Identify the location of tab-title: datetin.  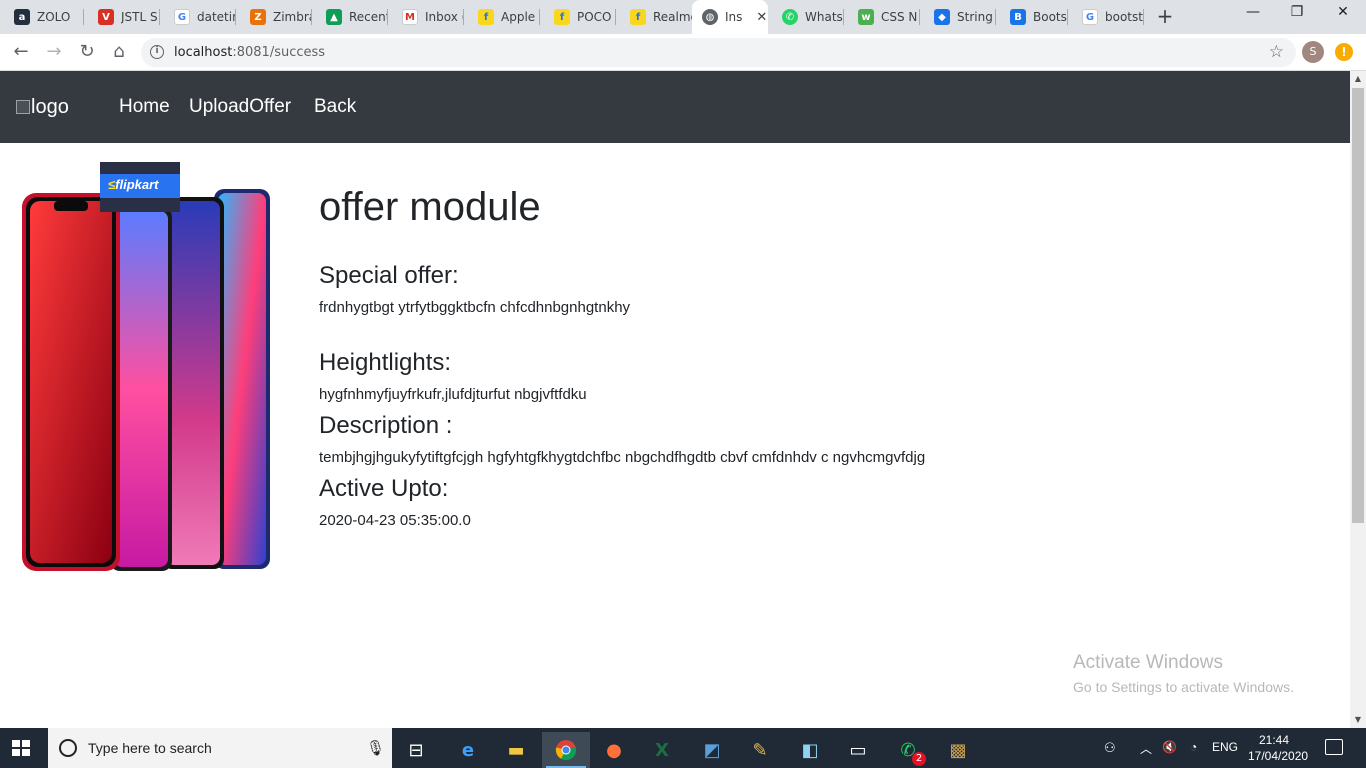
(216, 17).